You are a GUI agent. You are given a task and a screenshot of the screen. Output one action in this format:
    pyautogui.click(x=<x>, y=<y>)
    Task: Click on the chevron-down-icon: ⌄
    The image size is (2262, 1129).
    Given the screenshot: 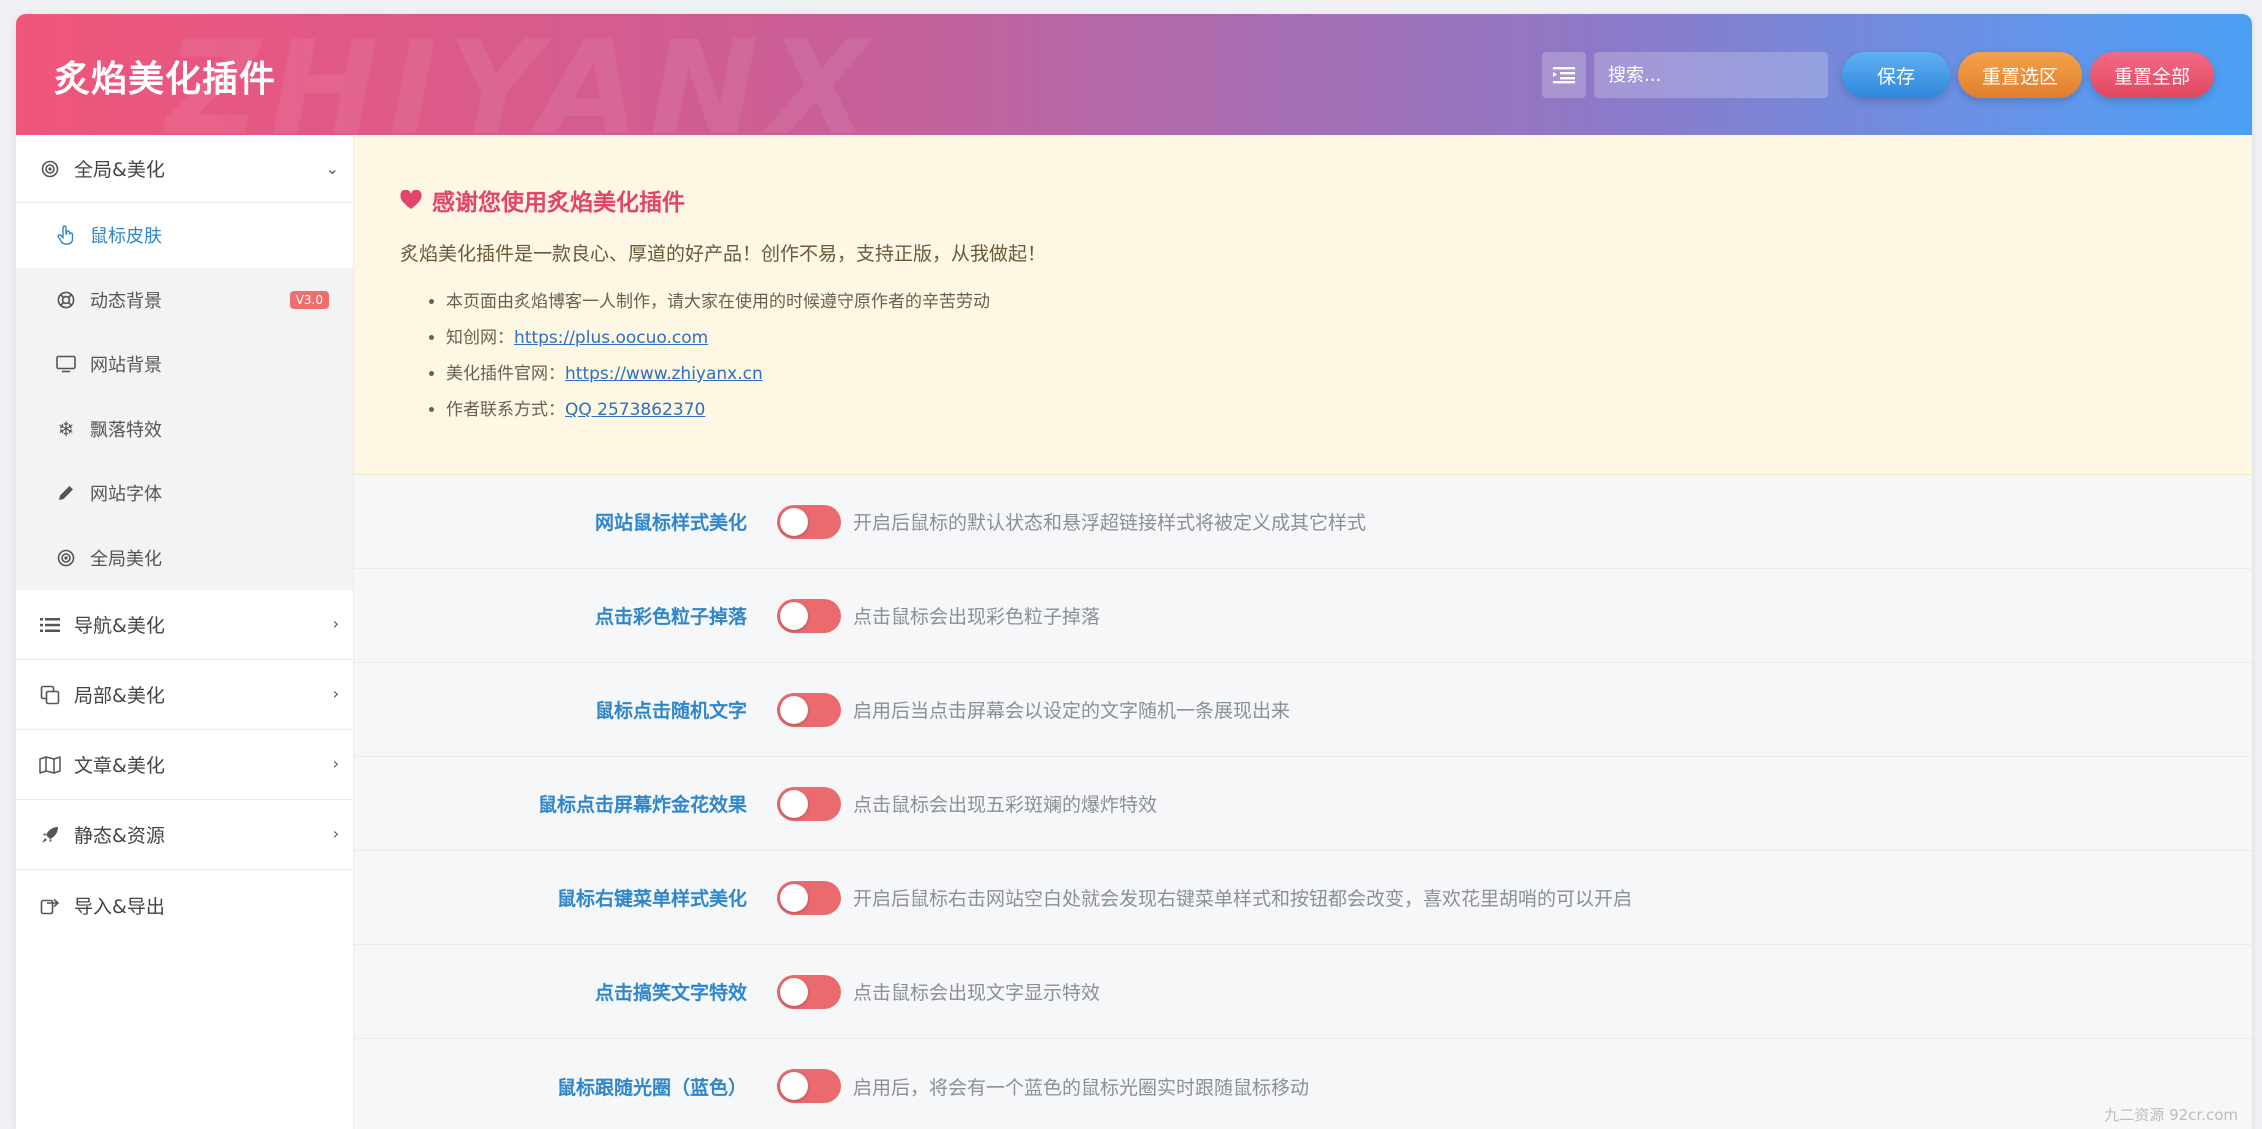 What is the action you would take?
    pyautogui.click(x=332, y=168)
    